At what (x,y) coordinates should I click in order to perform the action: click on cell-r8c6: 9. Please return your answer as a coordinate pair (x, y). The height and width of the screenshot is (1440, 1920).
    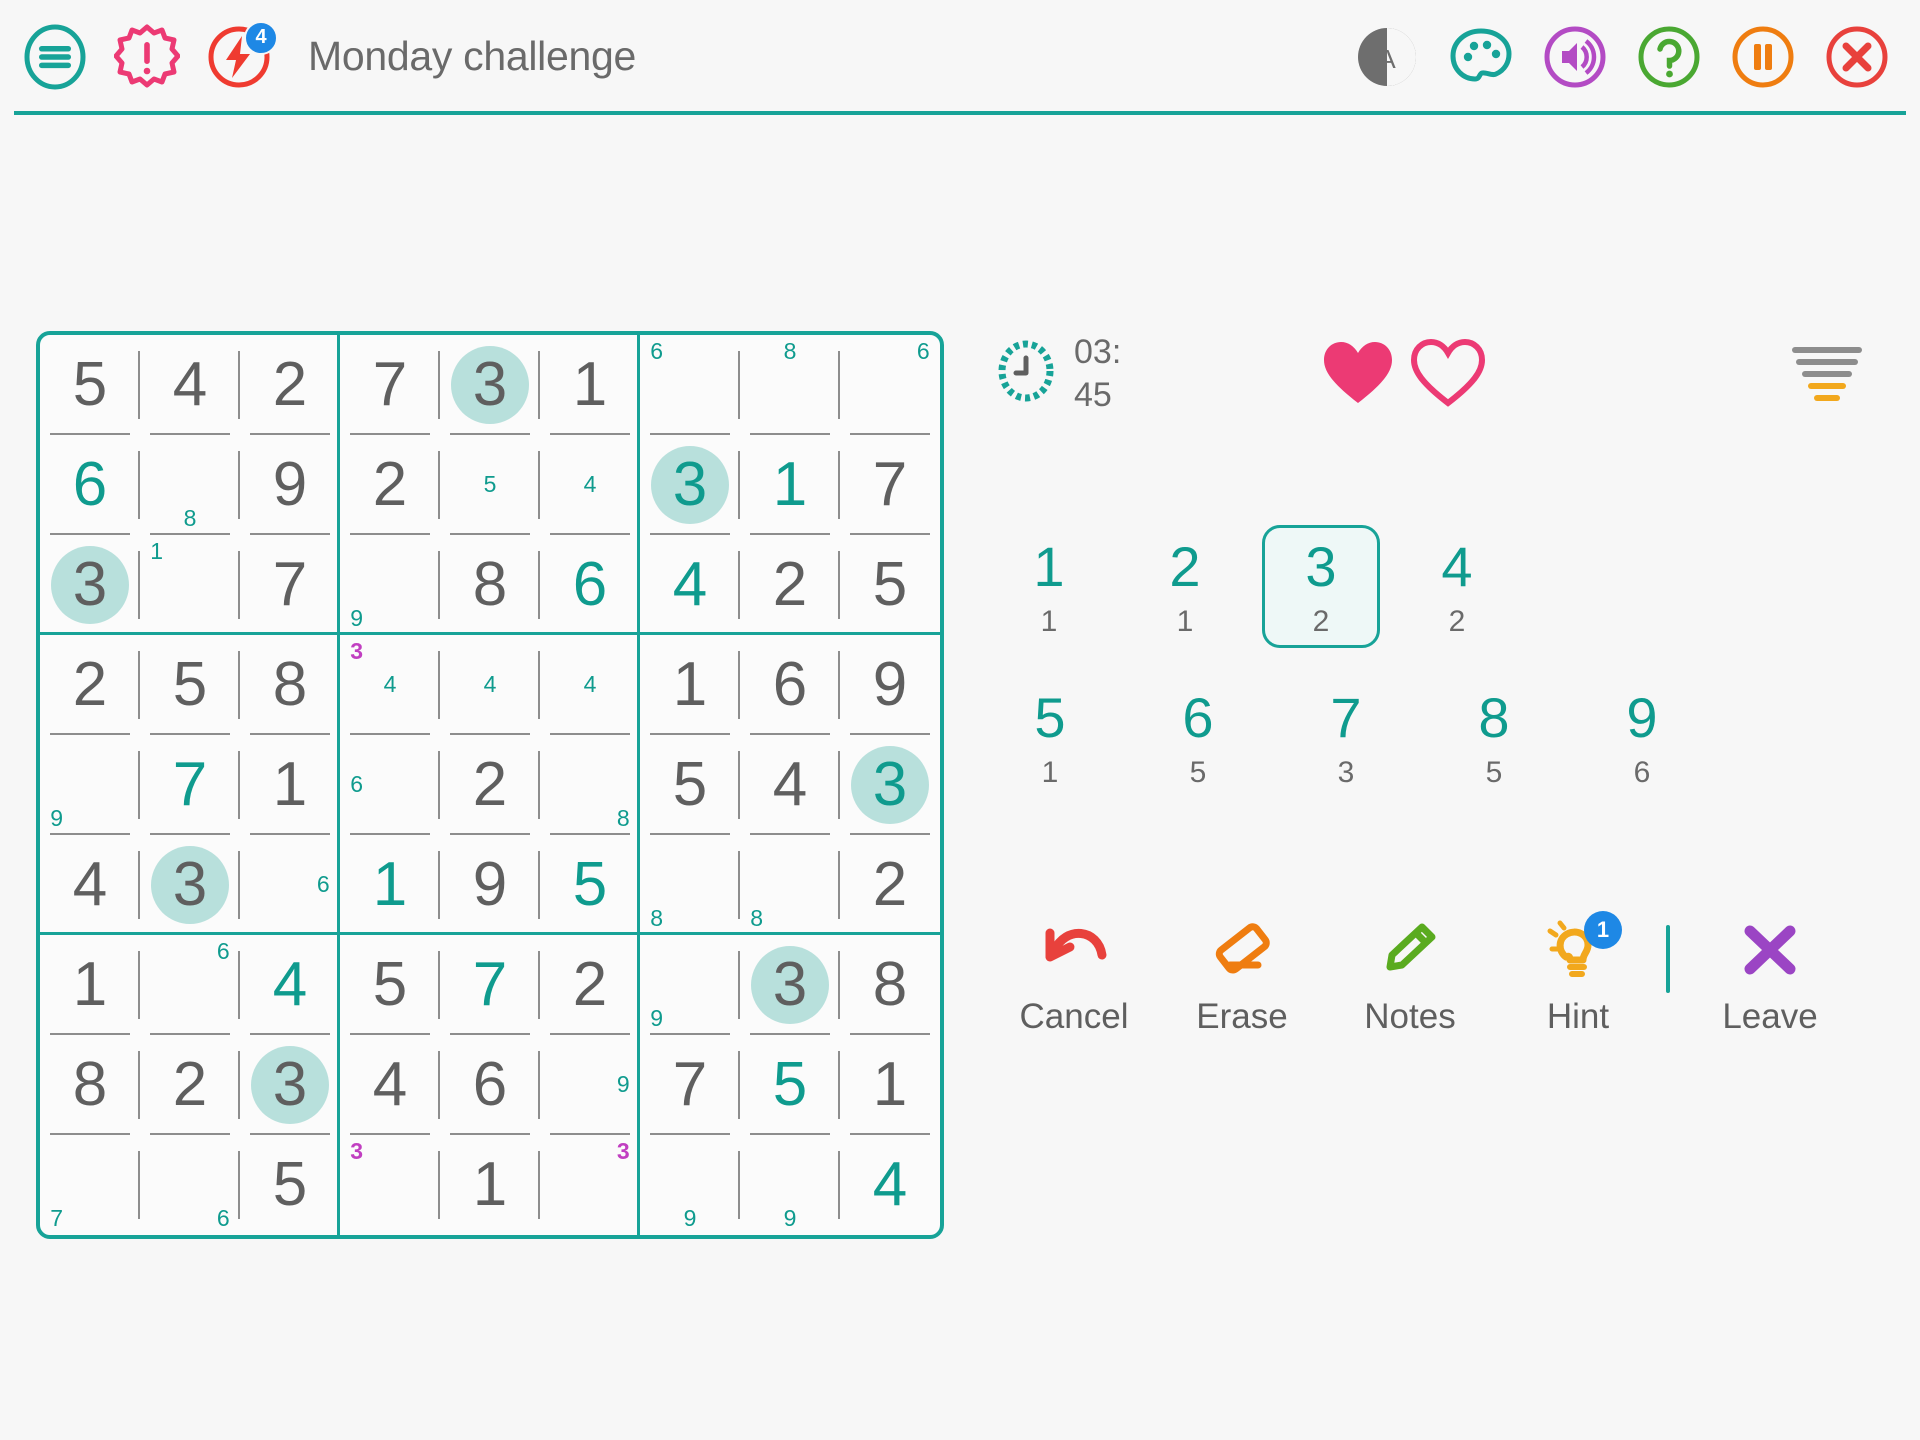
    Looking at the image, I should click on (590, 1085).